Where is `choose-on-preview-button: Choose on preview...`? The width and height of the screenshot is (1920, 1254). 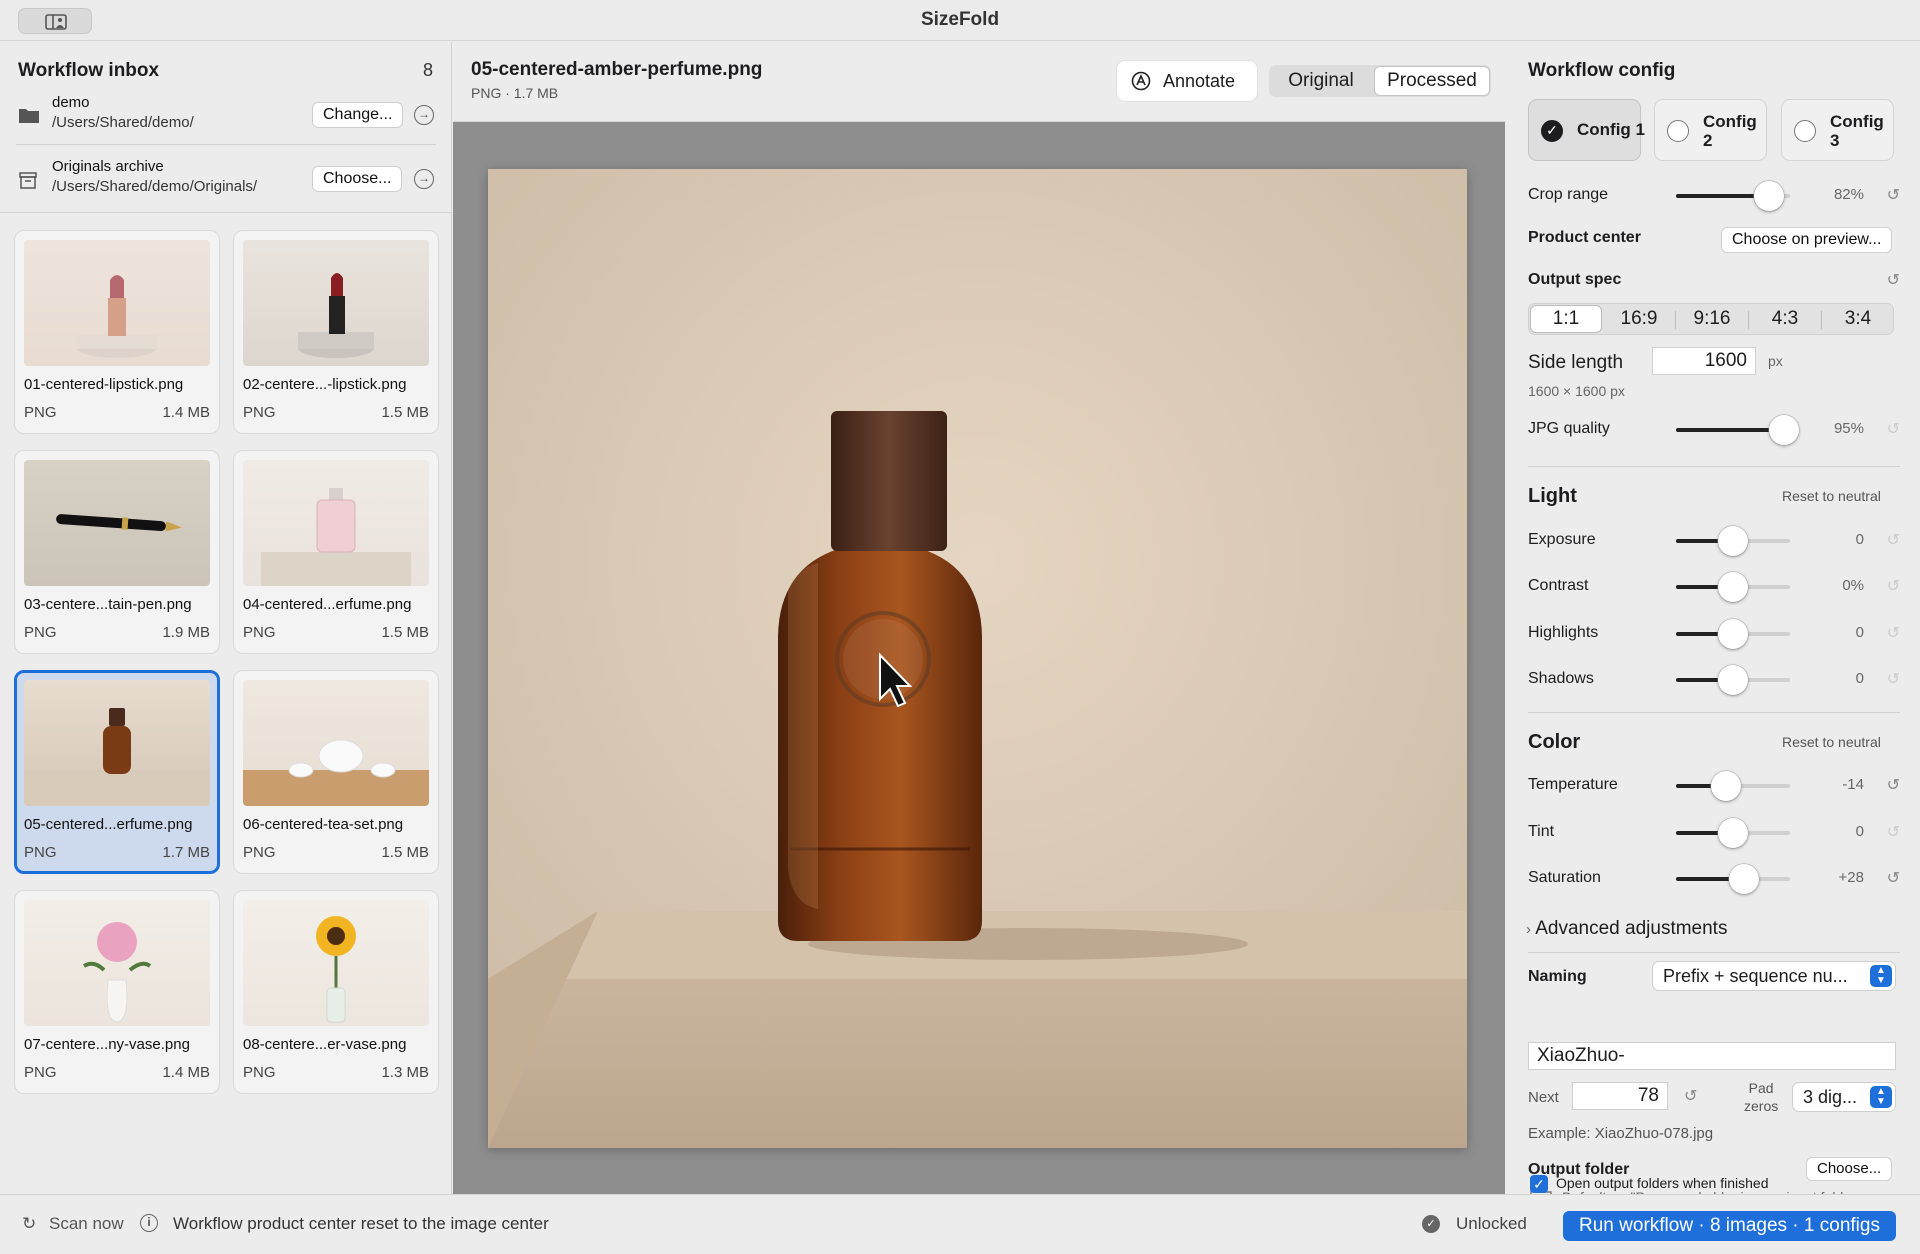
choose-on-preview-button: Choose on preview... is located at coordinates (1807, 240).